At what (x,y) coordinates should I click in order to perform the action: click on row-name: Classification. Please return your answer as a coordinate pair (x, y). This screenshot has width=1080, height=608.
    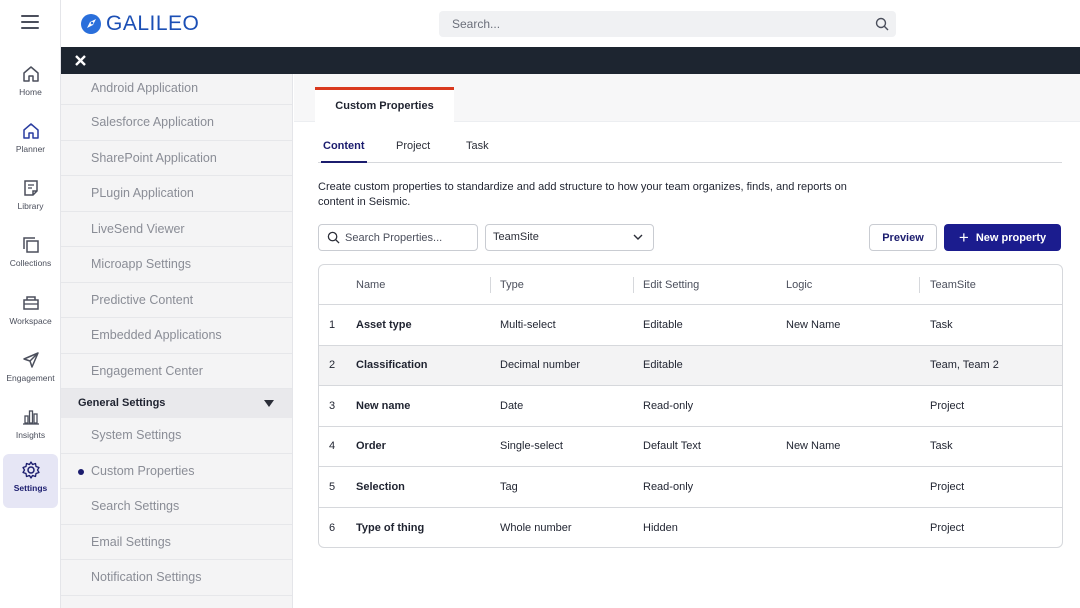
    Looking at the image, I should click on (392, 365).